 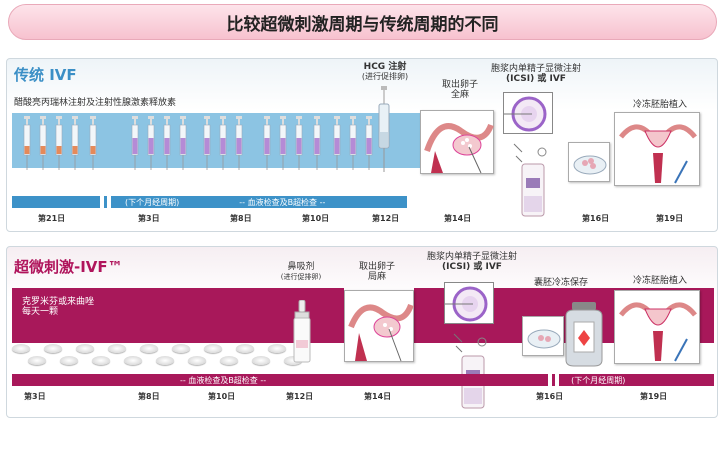 What do you see at coordinates (362, 22) in the screenshot?
I see `page-title: 比较超微刺激周期与传统周期的不同` at bounding box center [362, 22].